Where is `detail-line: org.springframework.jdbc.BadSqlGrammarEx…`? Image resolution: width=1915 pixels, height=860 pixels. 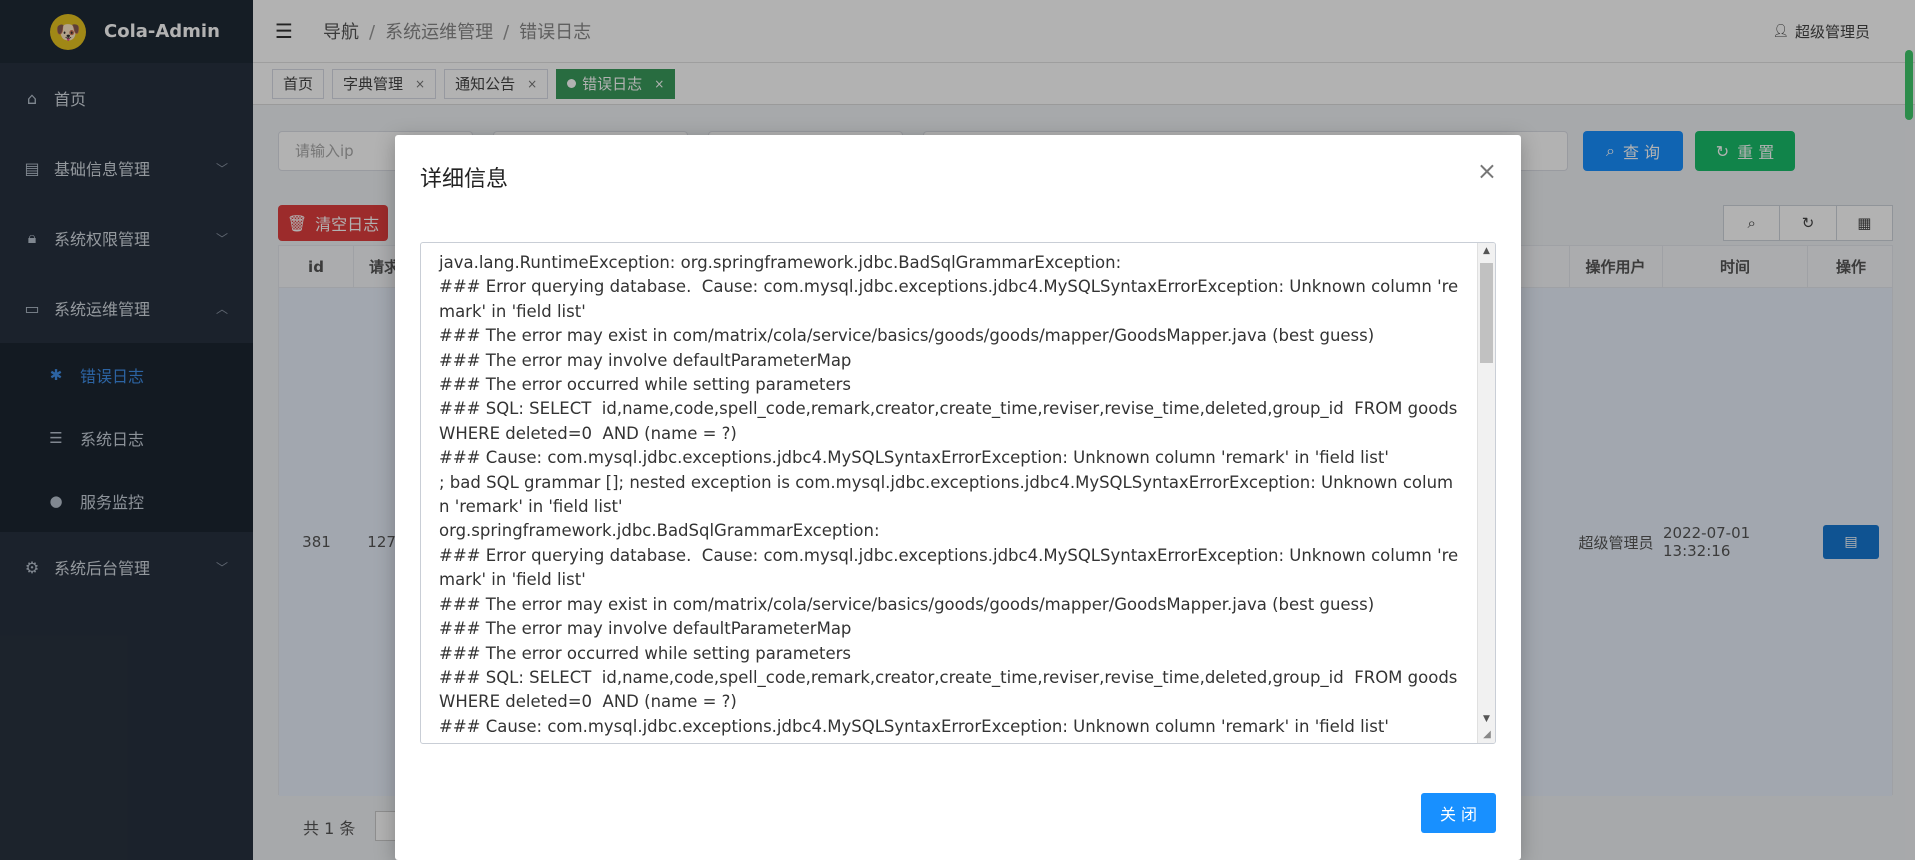 detail-line: org.springframework.jdbc.BadSqlGrammarEx… is located at coordinates (659, 531).